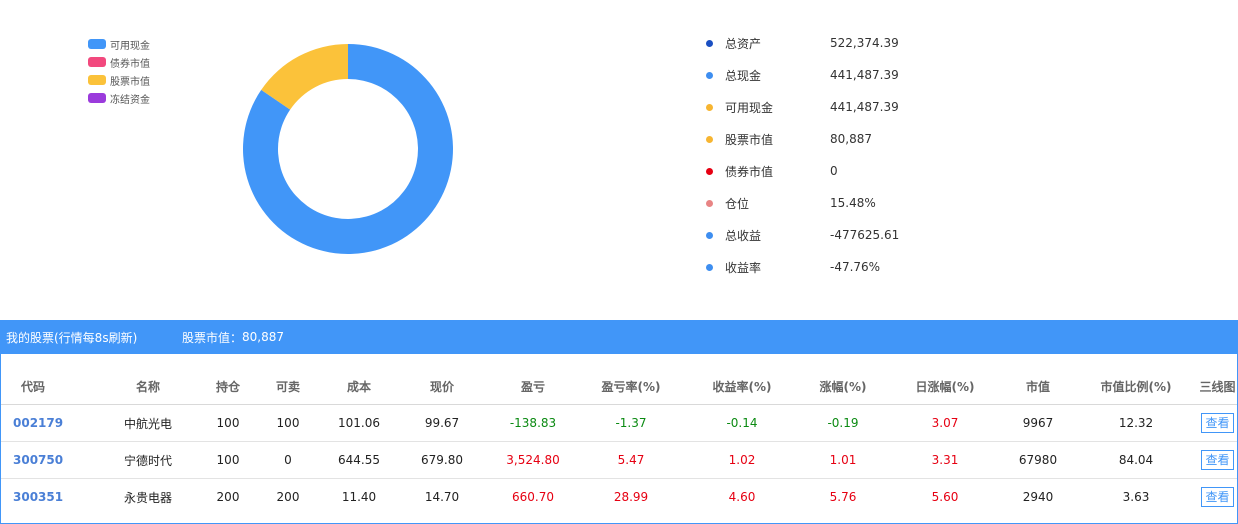 The width and height of the screenshot is (1238, 524). What do you see at coordinates (359, 460) in the screenshot?
I see `cost-cell: 644.55` at bounding box center [359, 460].